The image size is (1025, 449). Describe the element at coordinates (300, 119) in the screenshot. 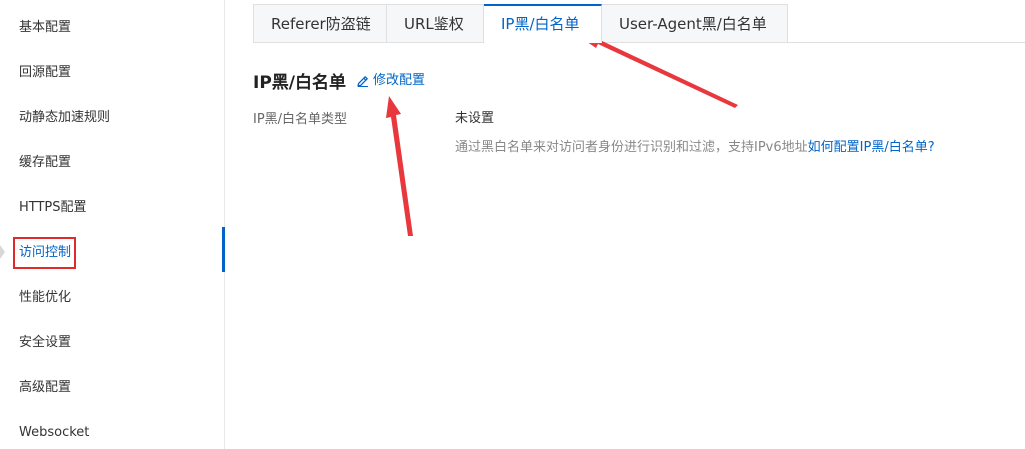

I see `ip-list-type-label: IP黑/白名单类型` at that location.